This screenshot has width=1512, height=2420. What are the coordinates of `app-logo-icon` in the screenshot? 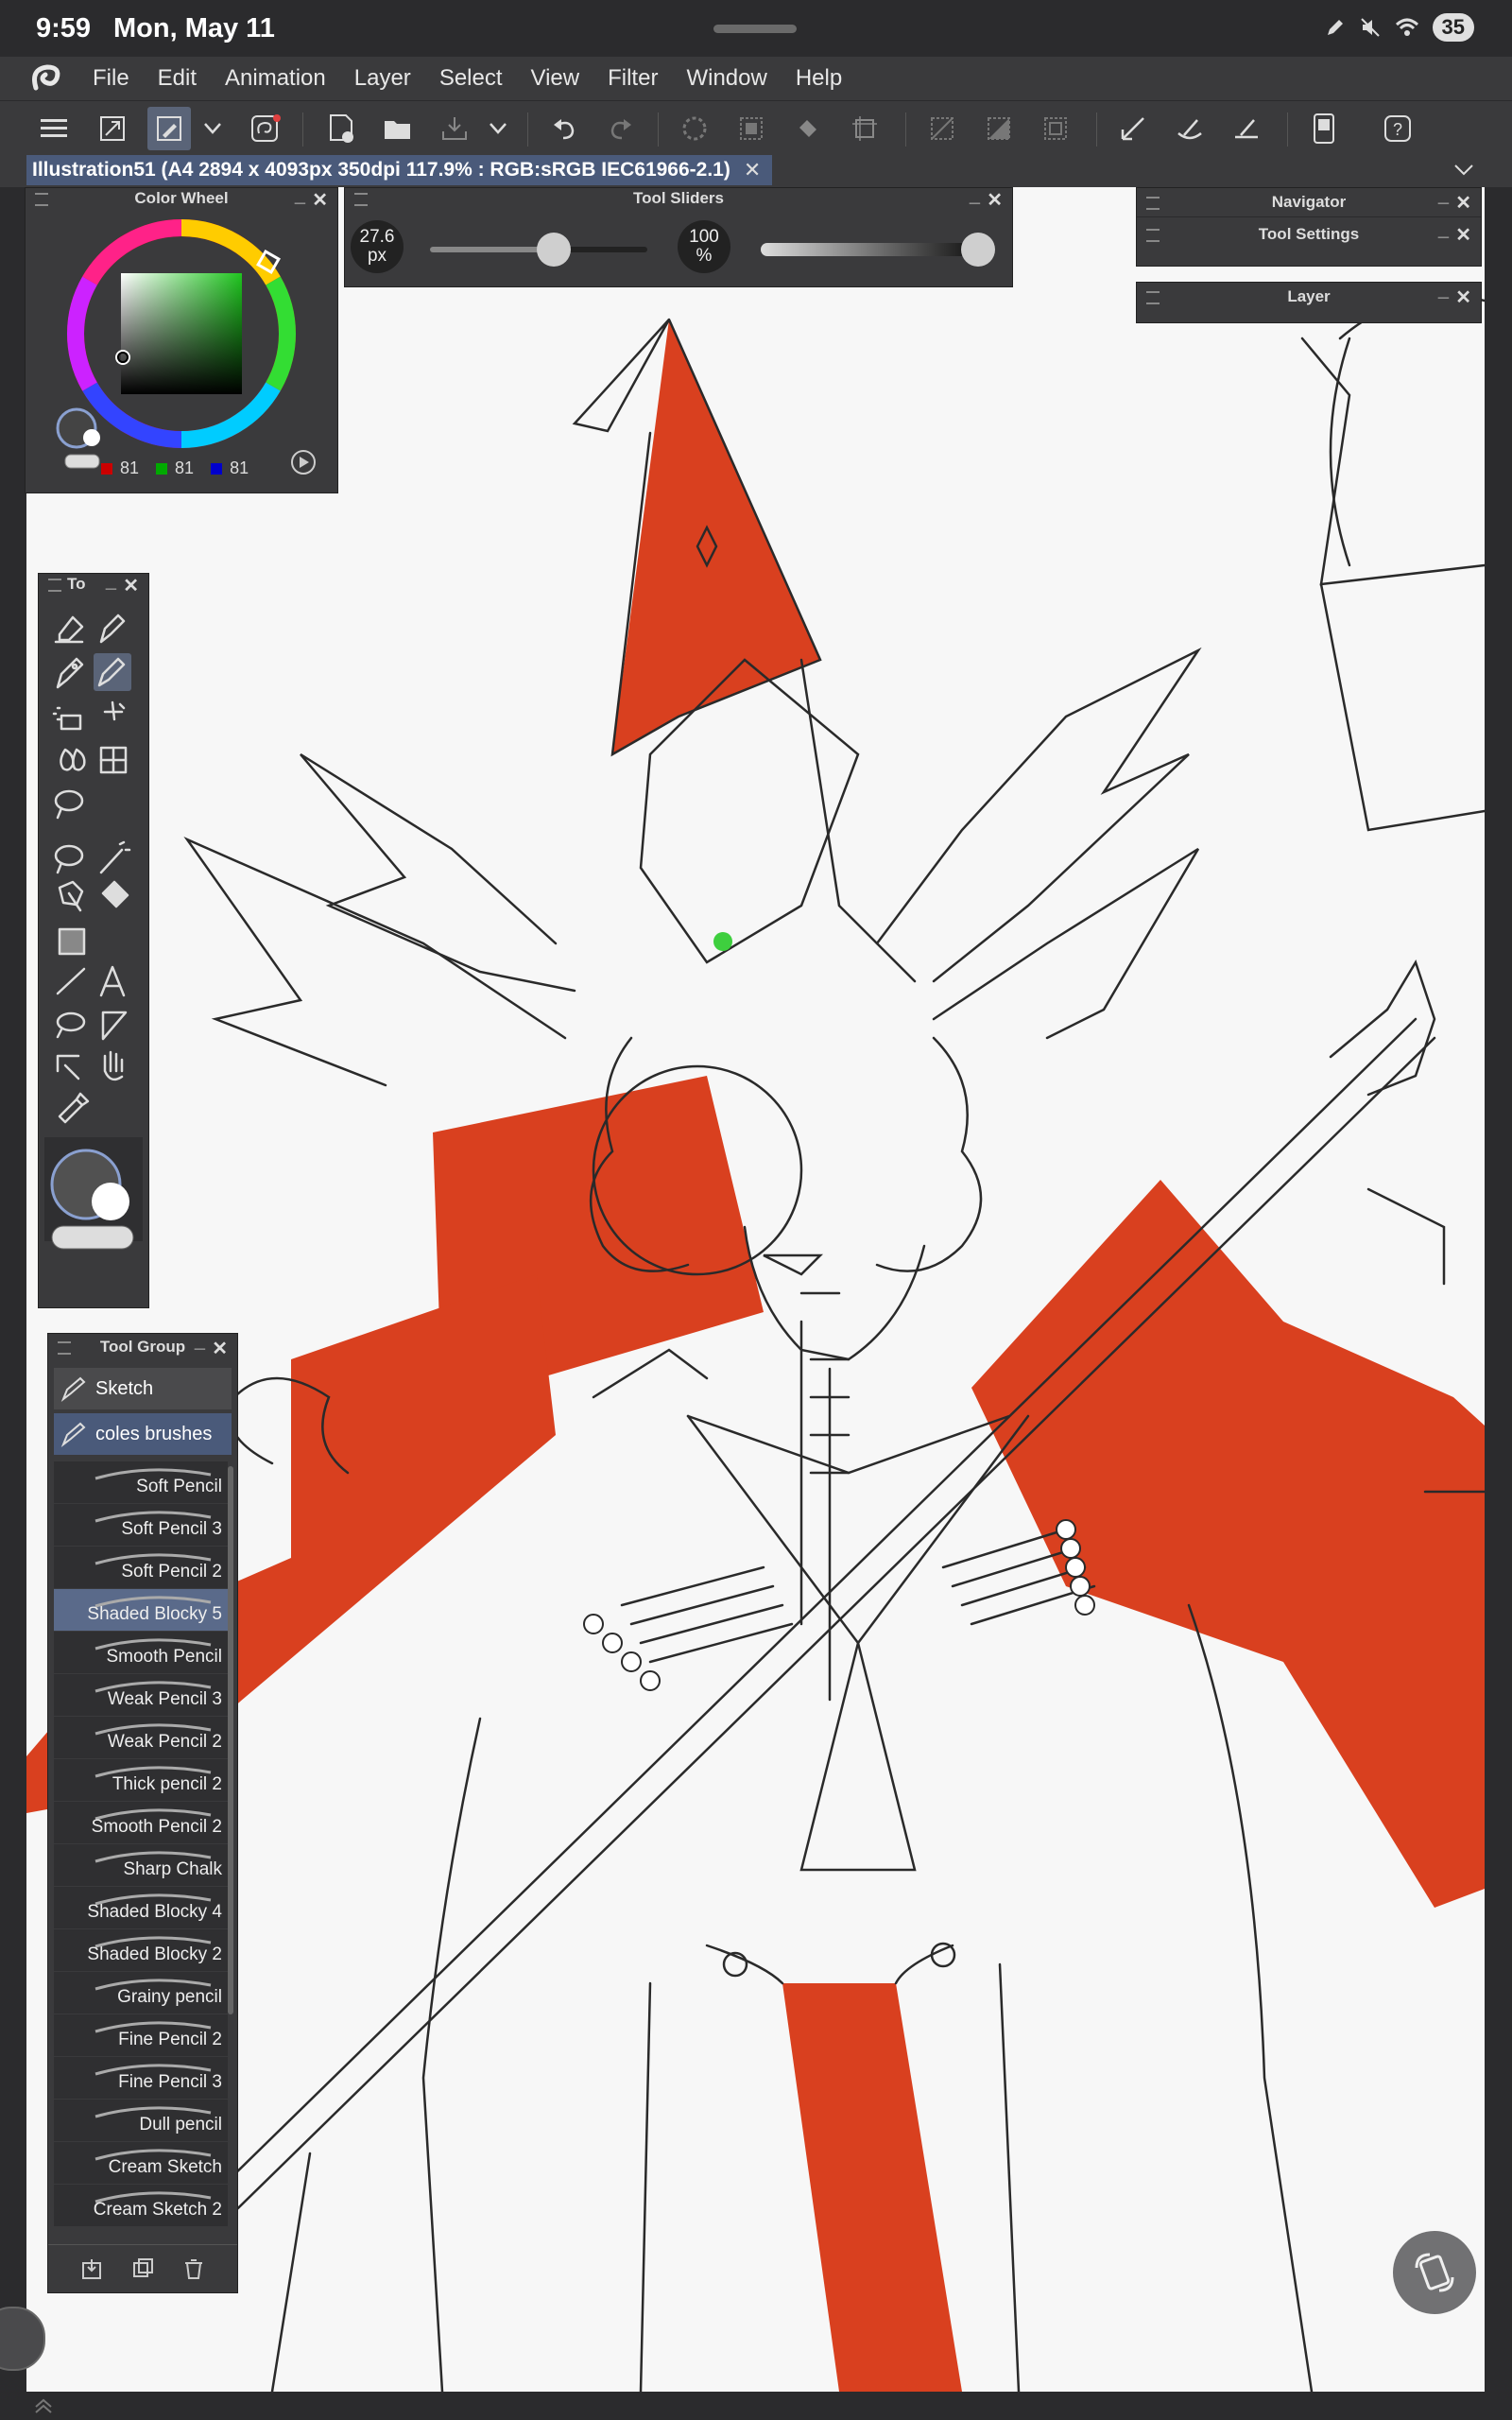 It's located at (47, 79).